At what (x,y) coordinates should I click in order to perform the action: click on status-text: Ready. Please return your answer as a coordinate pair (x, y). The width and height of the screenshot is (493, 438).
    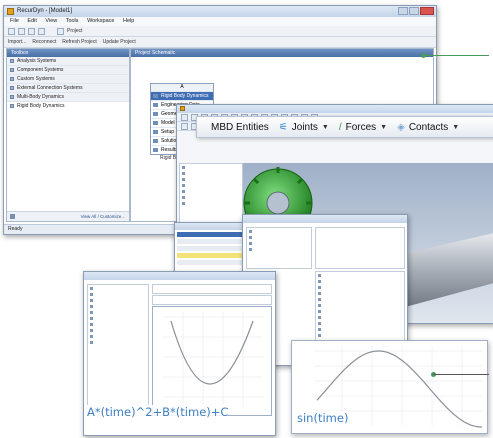
    Looking at the image, I should click on (15, 229).